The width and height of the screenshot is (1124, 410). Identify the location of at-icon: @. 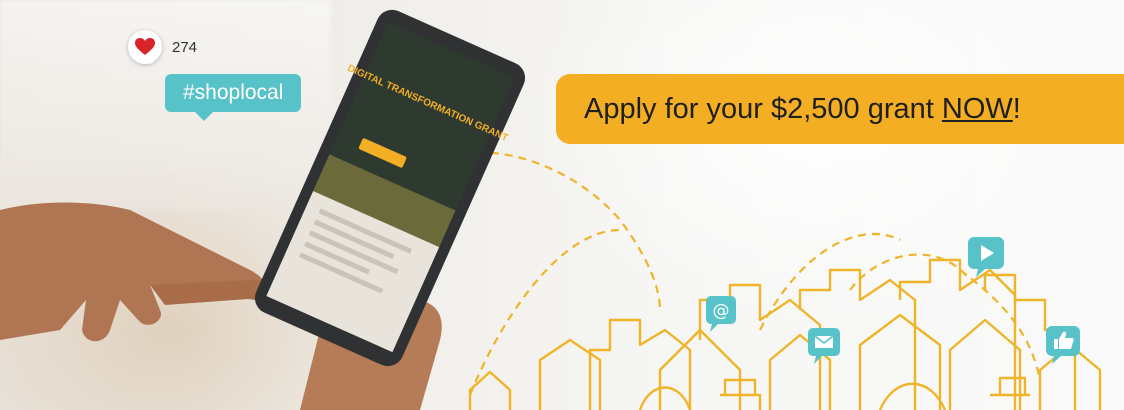
(721, 314).